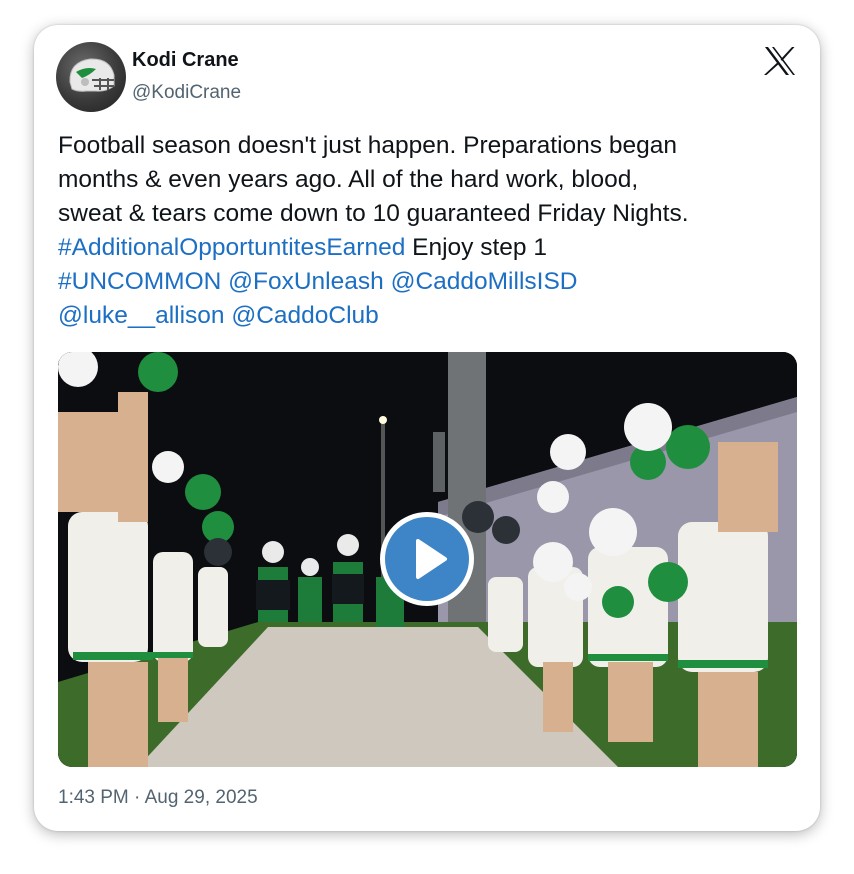 Image resolution: width=854 pixels, height=874 pixels. I want to click on mention-link: @CaddoMillsISD, so click(484, 281).